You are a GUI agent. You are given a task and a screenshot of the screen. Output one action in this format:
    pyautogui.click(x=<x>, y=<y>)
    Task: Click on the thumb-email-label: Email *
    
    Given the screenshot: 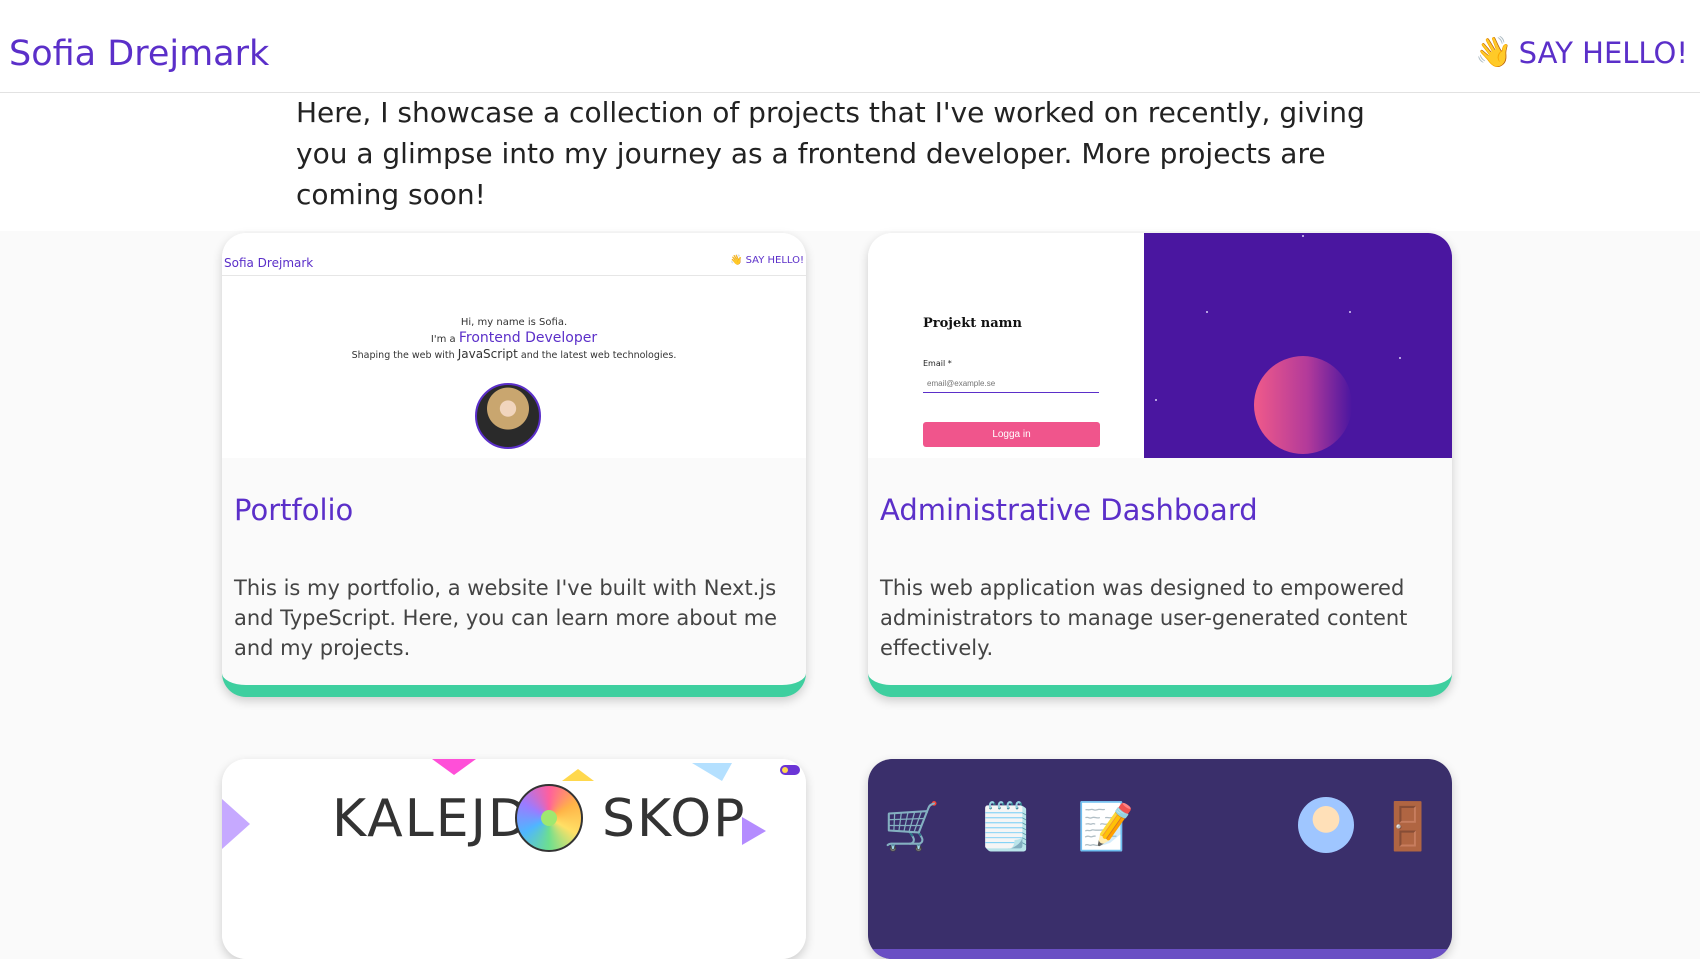 What is the action you would take?
    pyautogui.click(x=937, y=363)
    